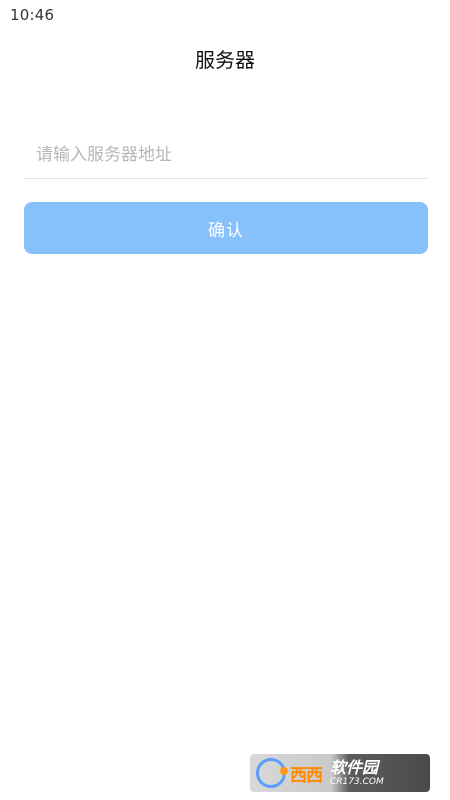 This screenshot has width=450, height=800. I want to click on status-time: 10:46, so click(32, 15).